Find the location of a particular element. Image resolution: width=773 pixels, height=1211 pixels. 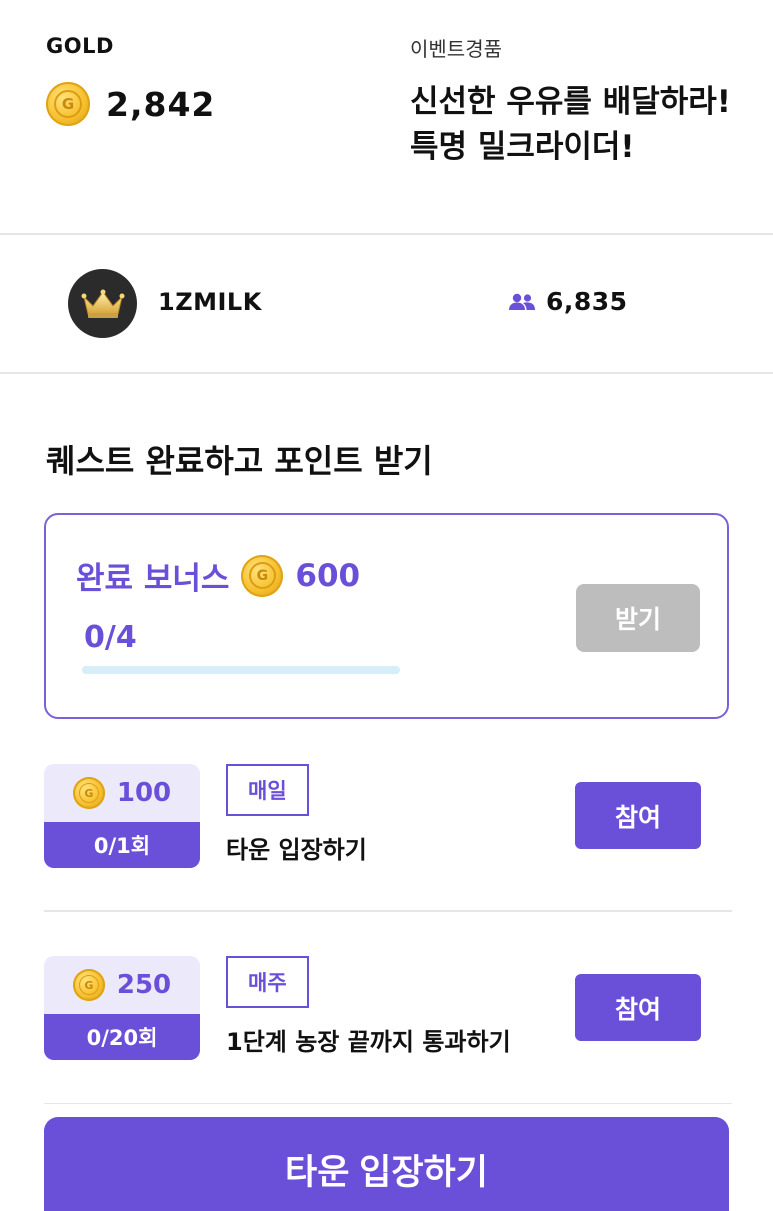

event-title: 신선한 우유를 배달하라! 특명 밀크라이더! is located at coordinates (585, 125).